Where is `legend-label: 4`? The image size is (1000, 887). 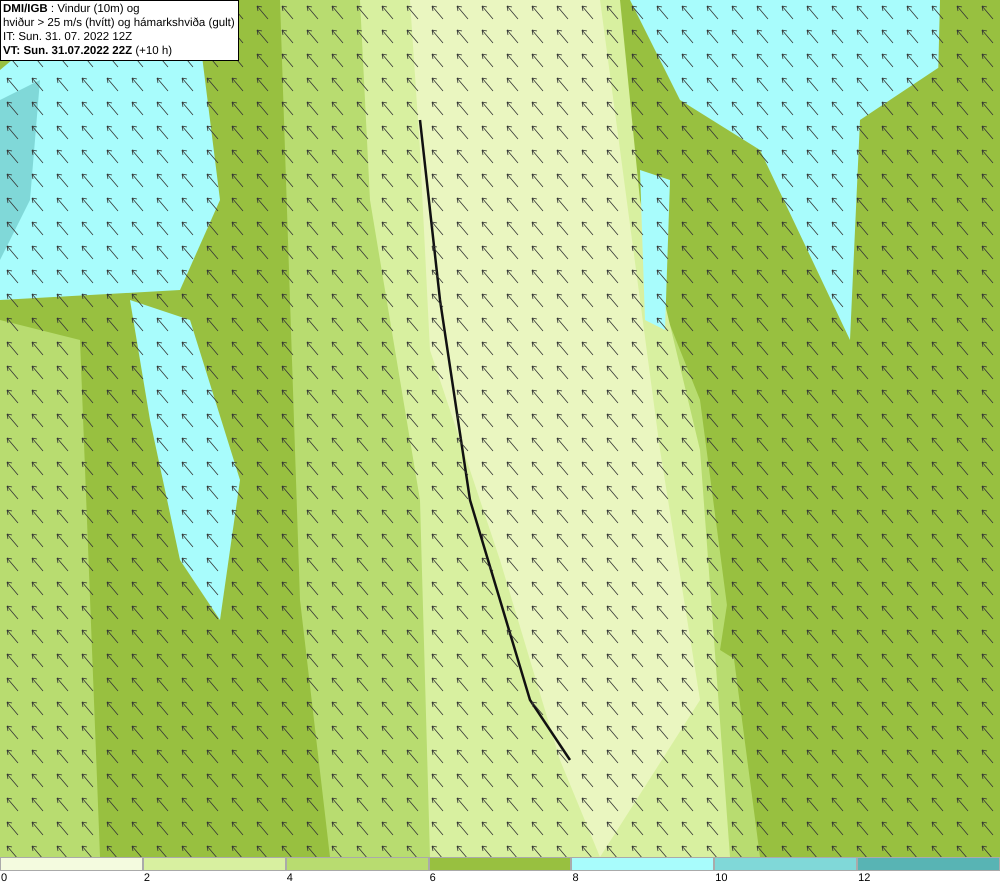
legend-label: 4 is located at coordinates (289, 878).